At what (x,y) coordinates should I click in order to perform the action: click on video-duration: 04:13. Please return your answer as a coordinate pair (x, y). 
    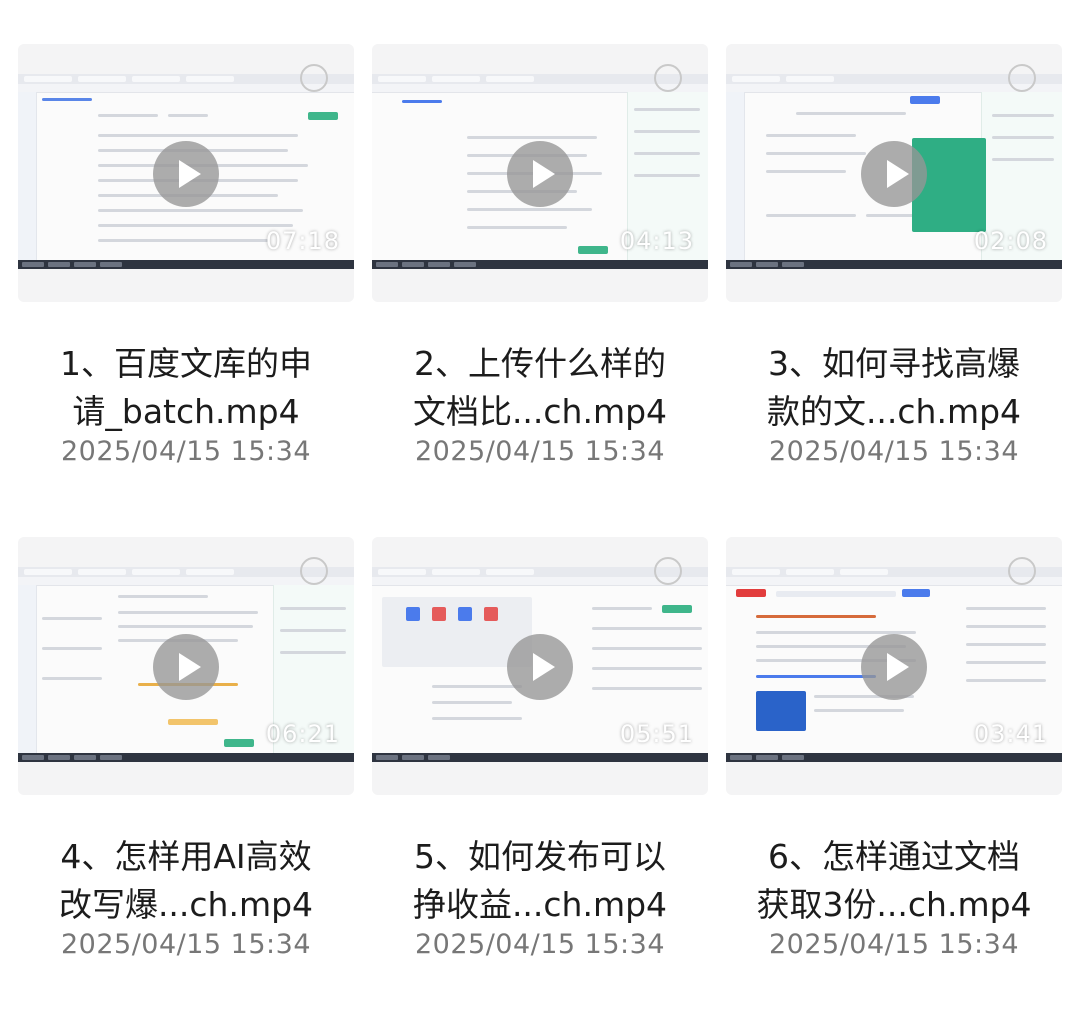
    Looking at the image, I should click on (656, 241).